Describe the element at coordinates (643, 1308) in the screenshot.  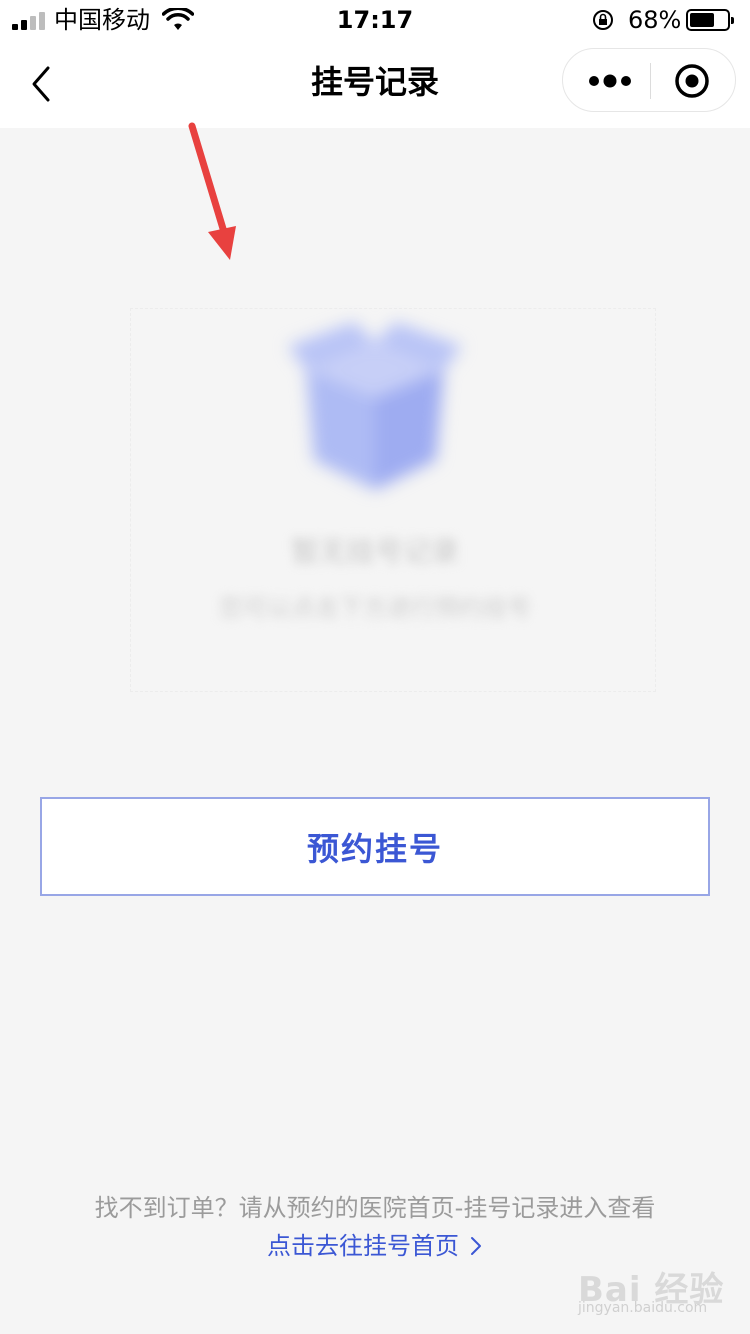
I see `watermark-url: jingyan.baidu.com` at that location.